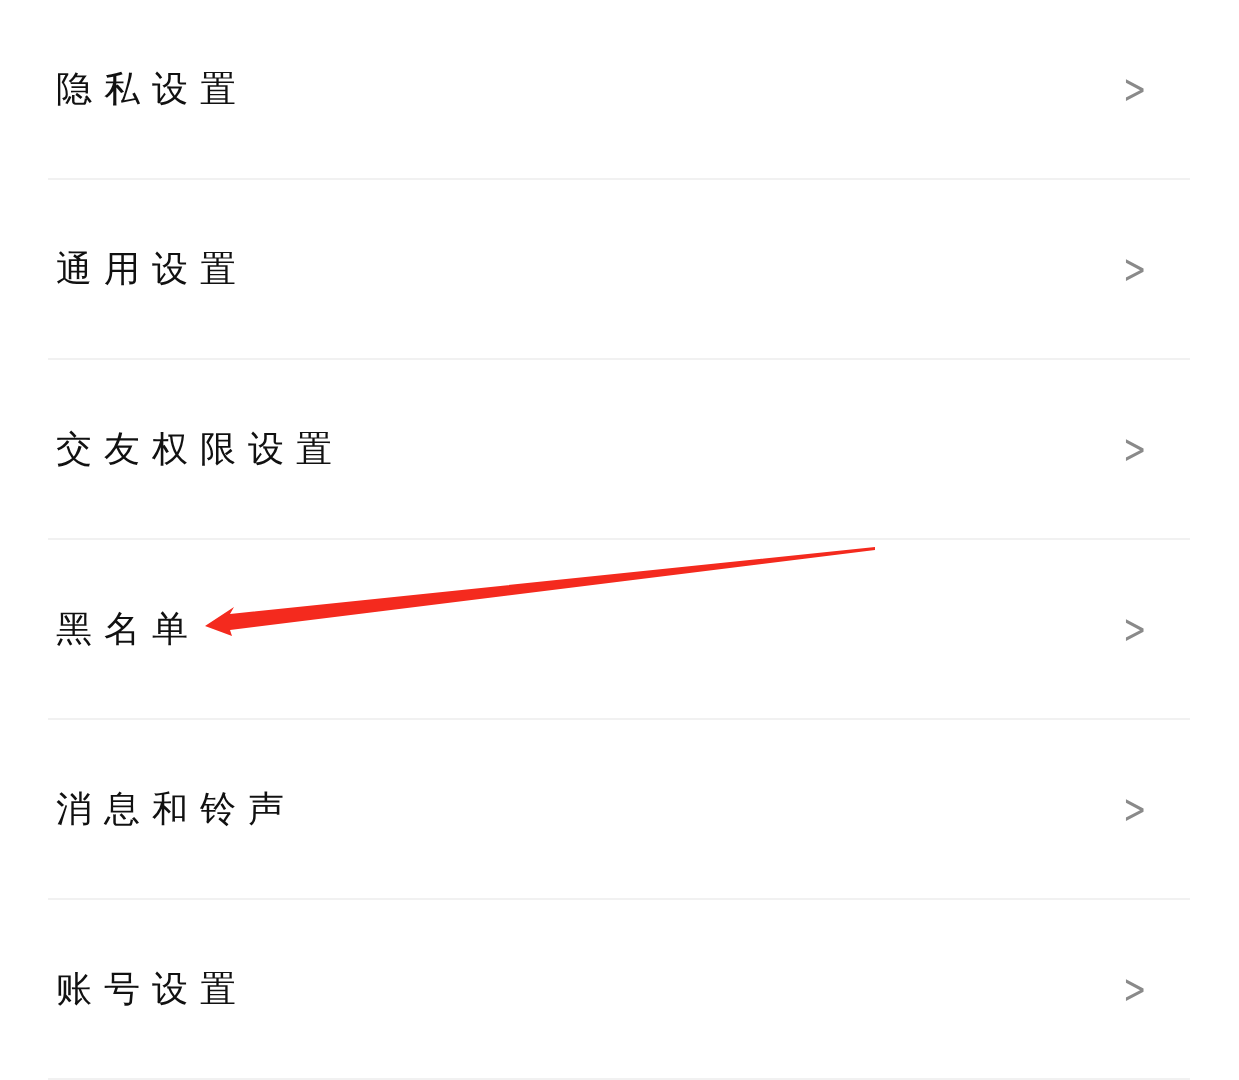  What do you see at coordinates (151, 268) in the screenshot?
I see `settings-label: 通用设置` at bounding box center [151, 268].